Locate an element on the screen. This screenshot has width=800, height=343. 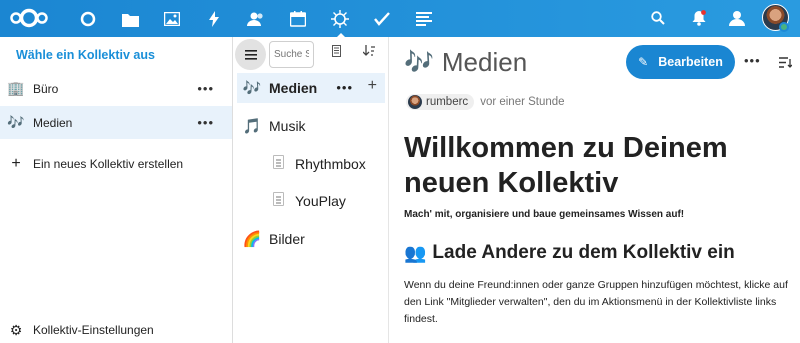
page-item-bilder: 🌈 Bilder is located at coordinates (311, 239).